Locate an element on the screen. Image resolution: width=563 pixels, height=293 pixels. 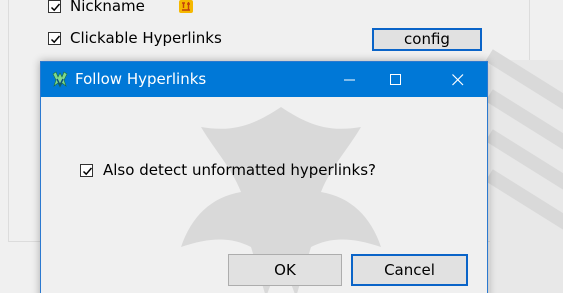
maximize-button is located at coordinates (396, 79).